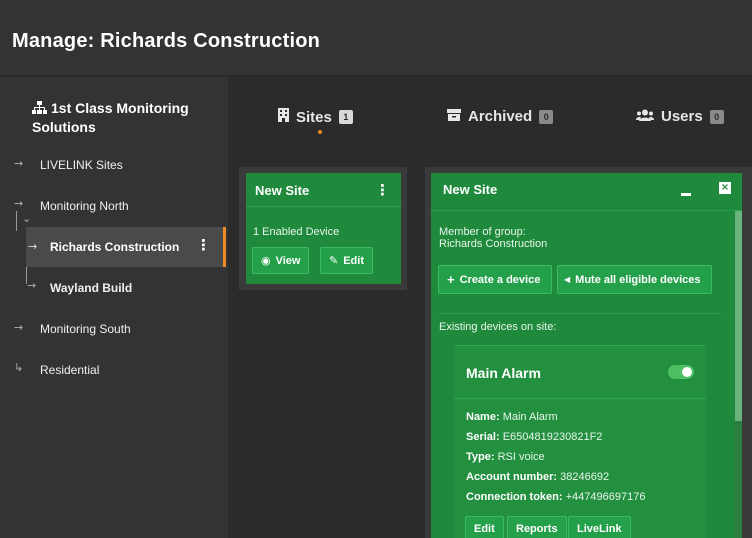  I want to click on device-account-field: Account number: 38246692, so click(537, 477).